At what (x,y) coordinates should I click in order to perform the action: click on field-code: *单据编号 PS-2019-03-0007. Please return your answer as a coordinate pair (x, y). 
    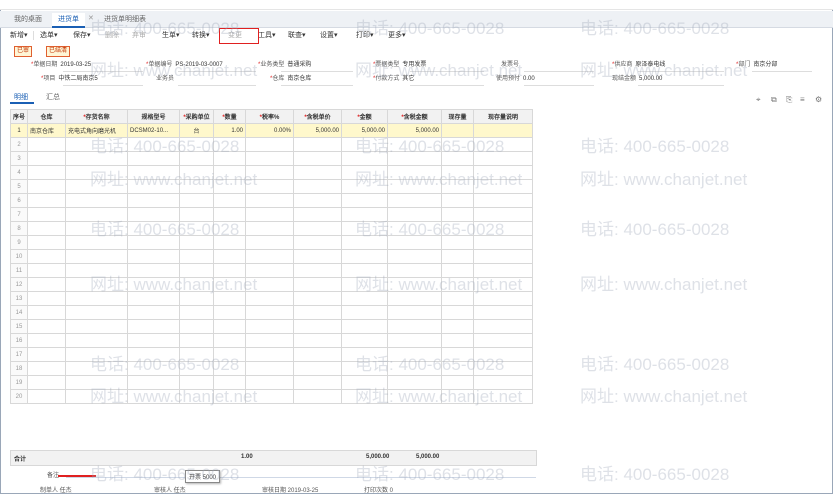
    Looking at the image, I should click on (184, 65).